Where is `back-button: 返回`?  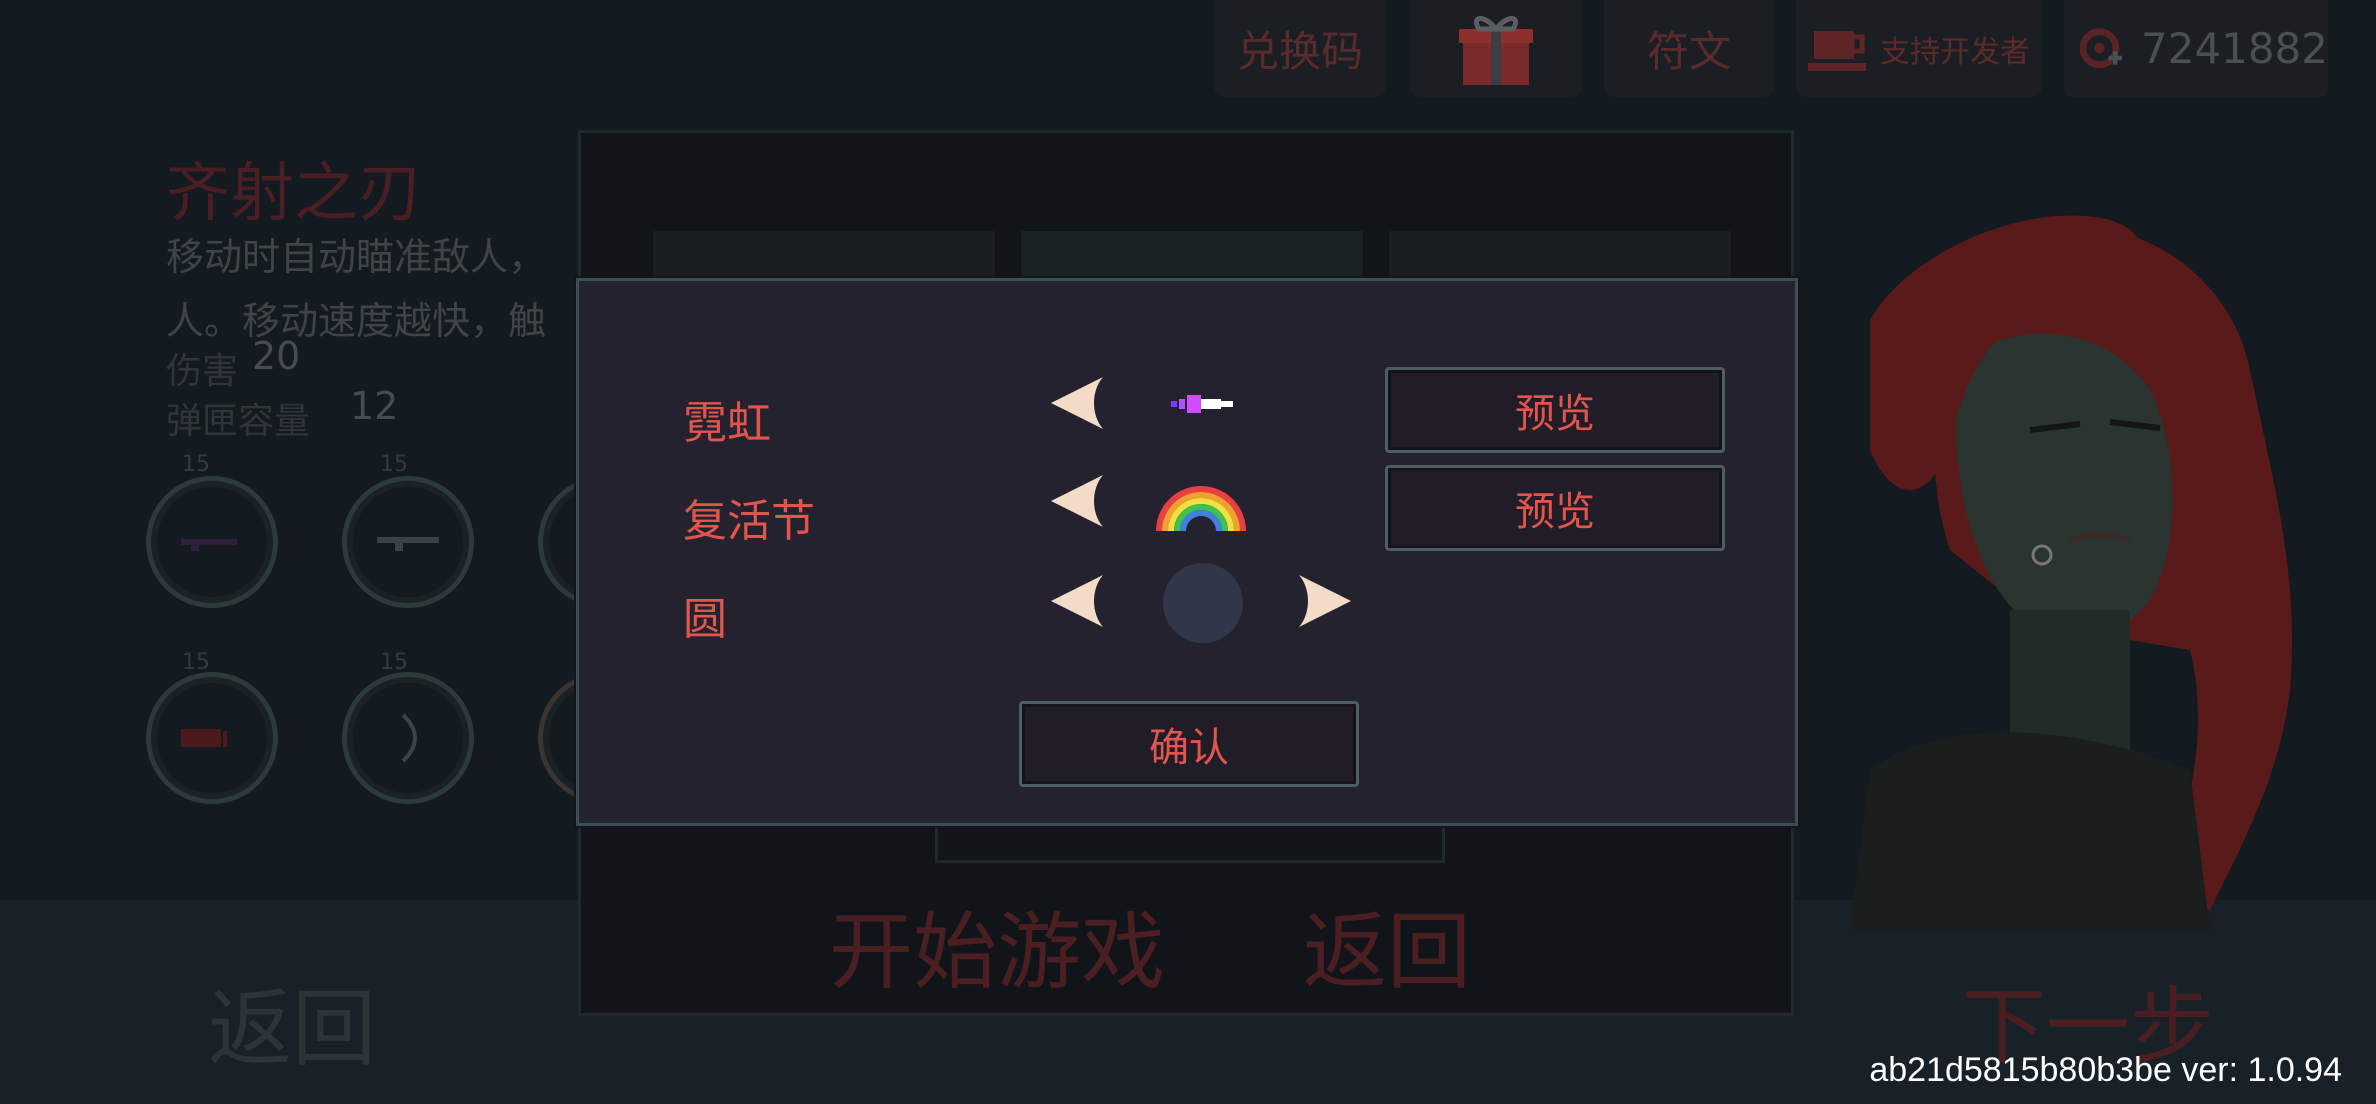
back-button: 返回 is located at coordinates (292, 1022).